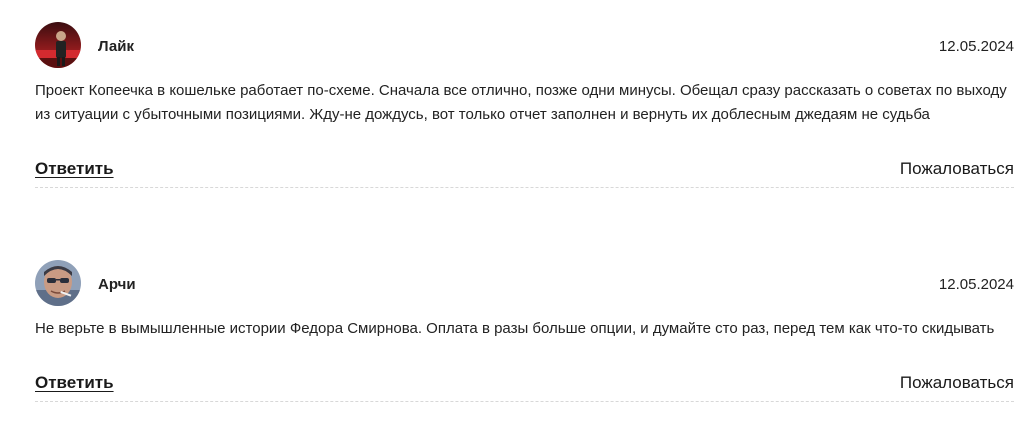  I want to click on comment-header: Лайк 12.05.2024, so click(524, 46).